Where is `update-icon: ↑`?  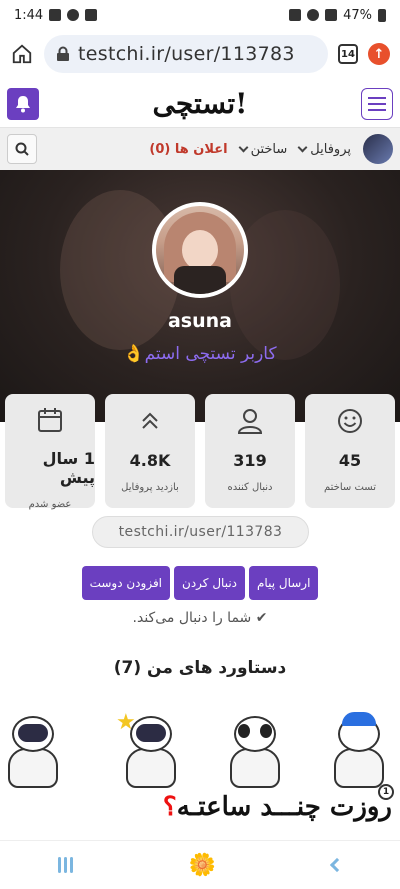 update-icon: ↑ is located at coordinates (379, 54).